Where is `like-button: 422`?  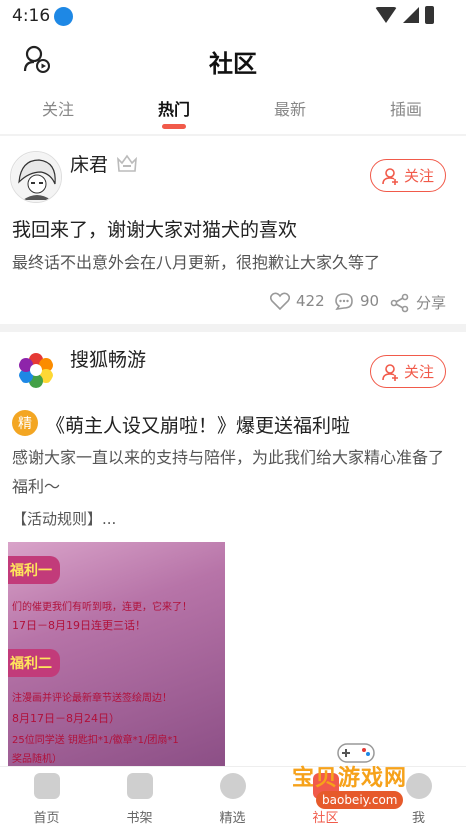
like-button: 422 is located at coordinates (297, 301).